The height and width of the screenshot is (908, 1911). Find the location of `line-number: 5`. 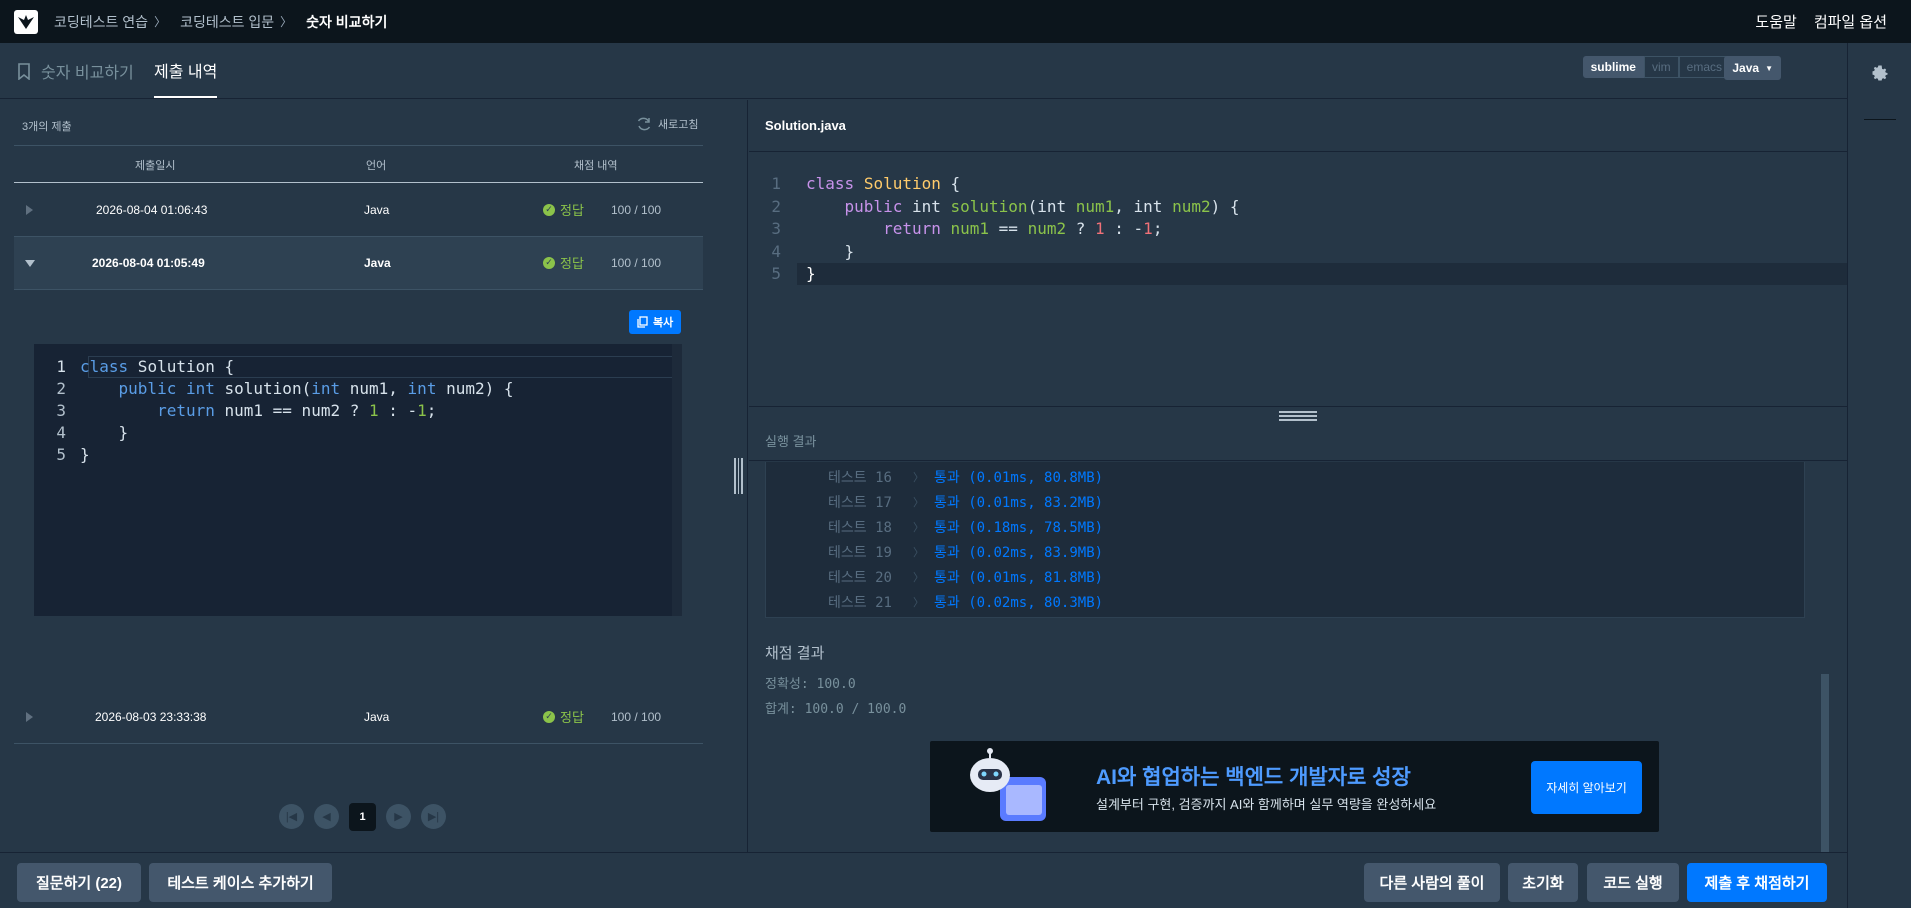

line-number: 5 is located at coordinates (776, 273).